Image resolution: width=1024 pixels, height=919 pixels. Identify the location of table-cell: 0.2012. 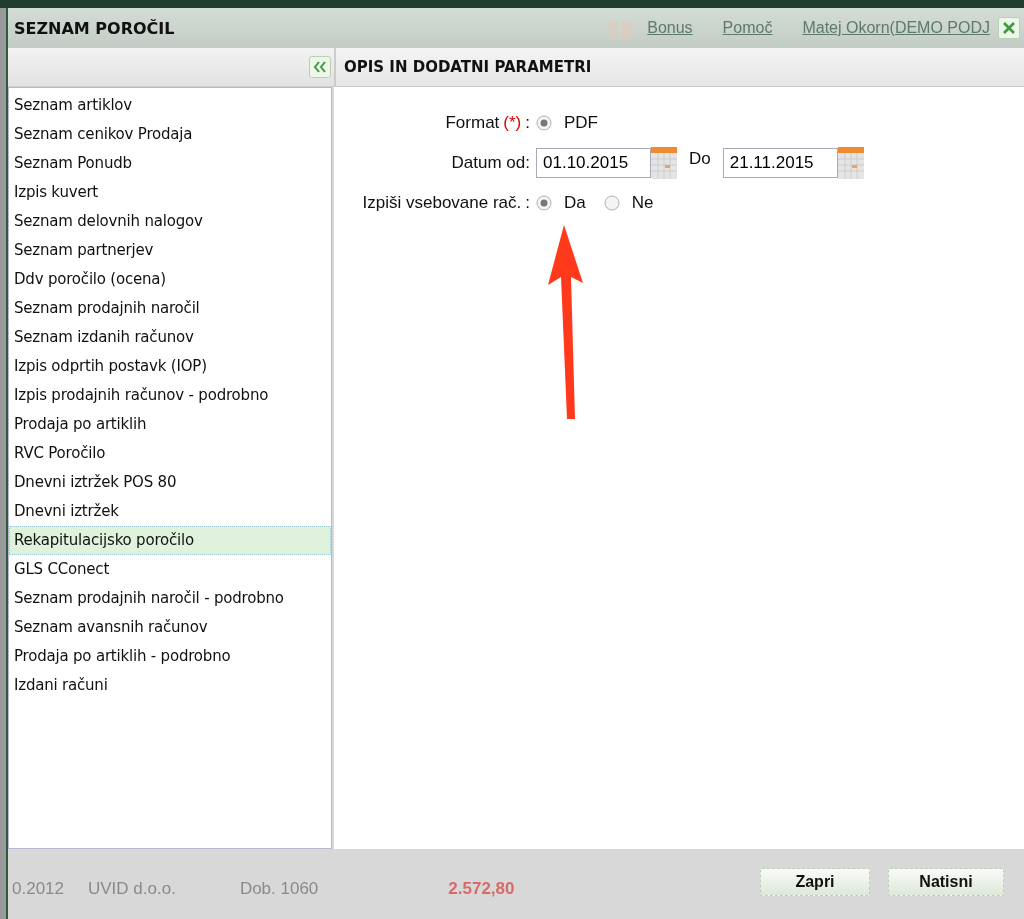
(38, 889).